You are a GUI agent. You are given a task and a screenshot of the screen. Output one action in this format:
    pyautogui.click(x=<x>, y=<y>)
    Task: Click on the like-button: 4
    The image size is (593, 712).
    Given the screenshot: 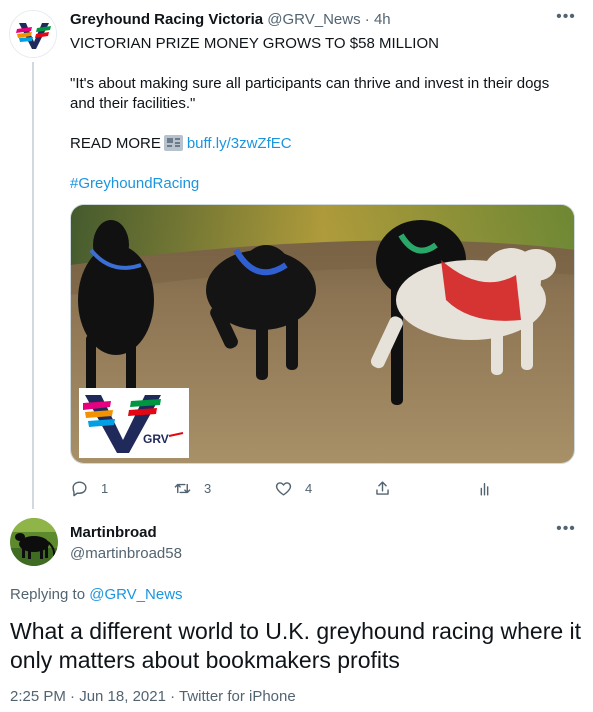 What is the action you would take?
    pyautogui.click(x=293, y=488)
    